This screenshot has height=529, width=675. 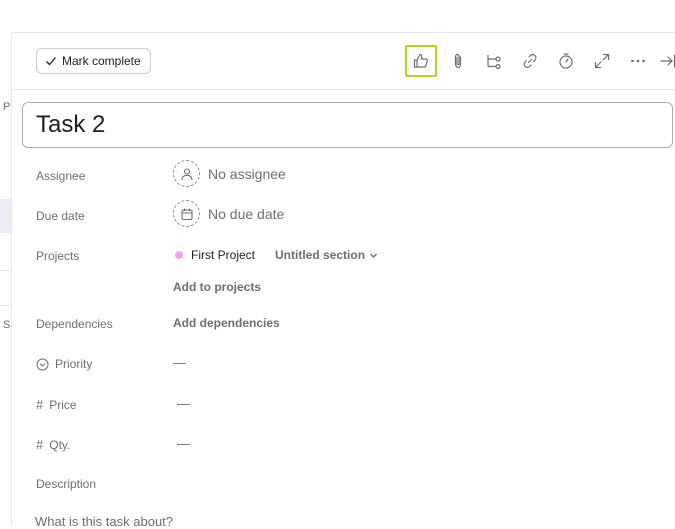 I want to click on projects-label: Projects, so click(x=58, y=256).